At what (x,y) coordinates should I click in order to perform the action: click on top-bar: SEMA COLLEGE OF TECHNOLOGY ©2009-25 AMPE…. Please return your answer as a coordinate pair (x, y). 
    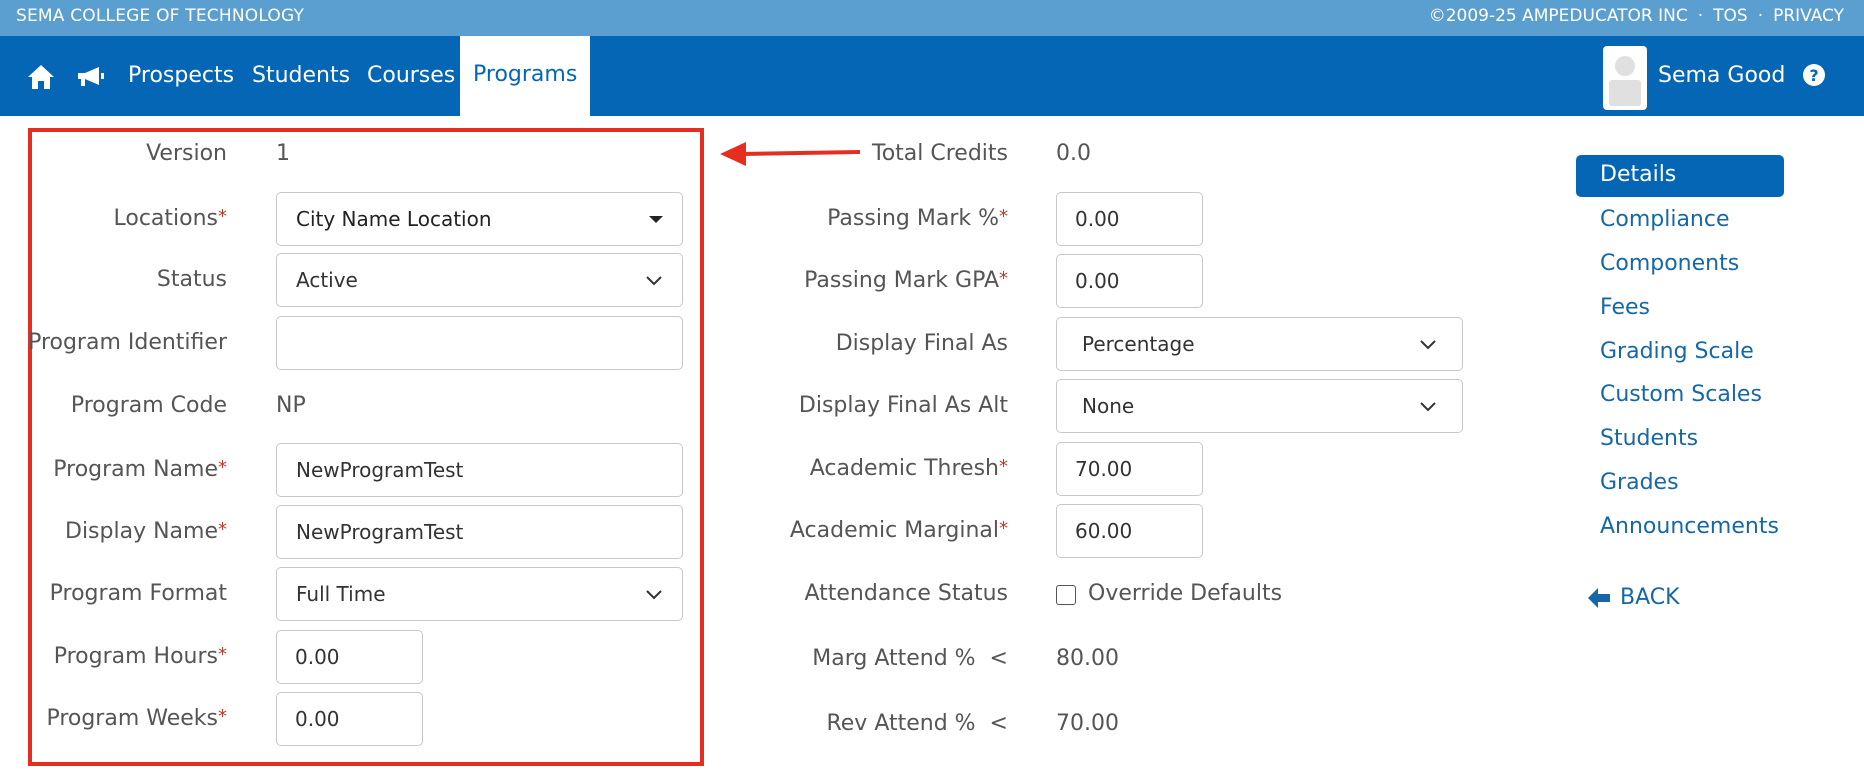
    Looking at the image, I should click on (932, 18).